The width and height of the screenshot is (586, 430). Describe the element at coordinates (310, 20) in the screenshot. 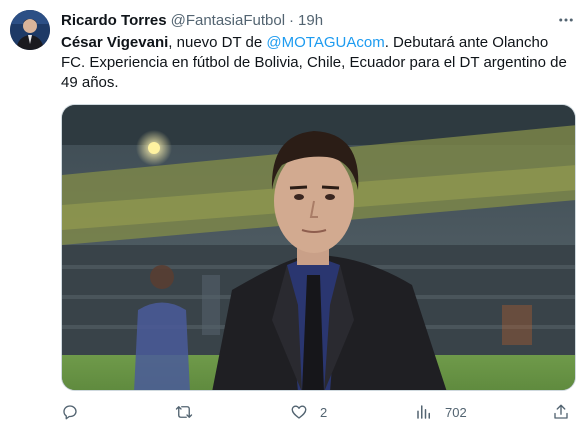

I see `tweet-time: 19h` at that location.